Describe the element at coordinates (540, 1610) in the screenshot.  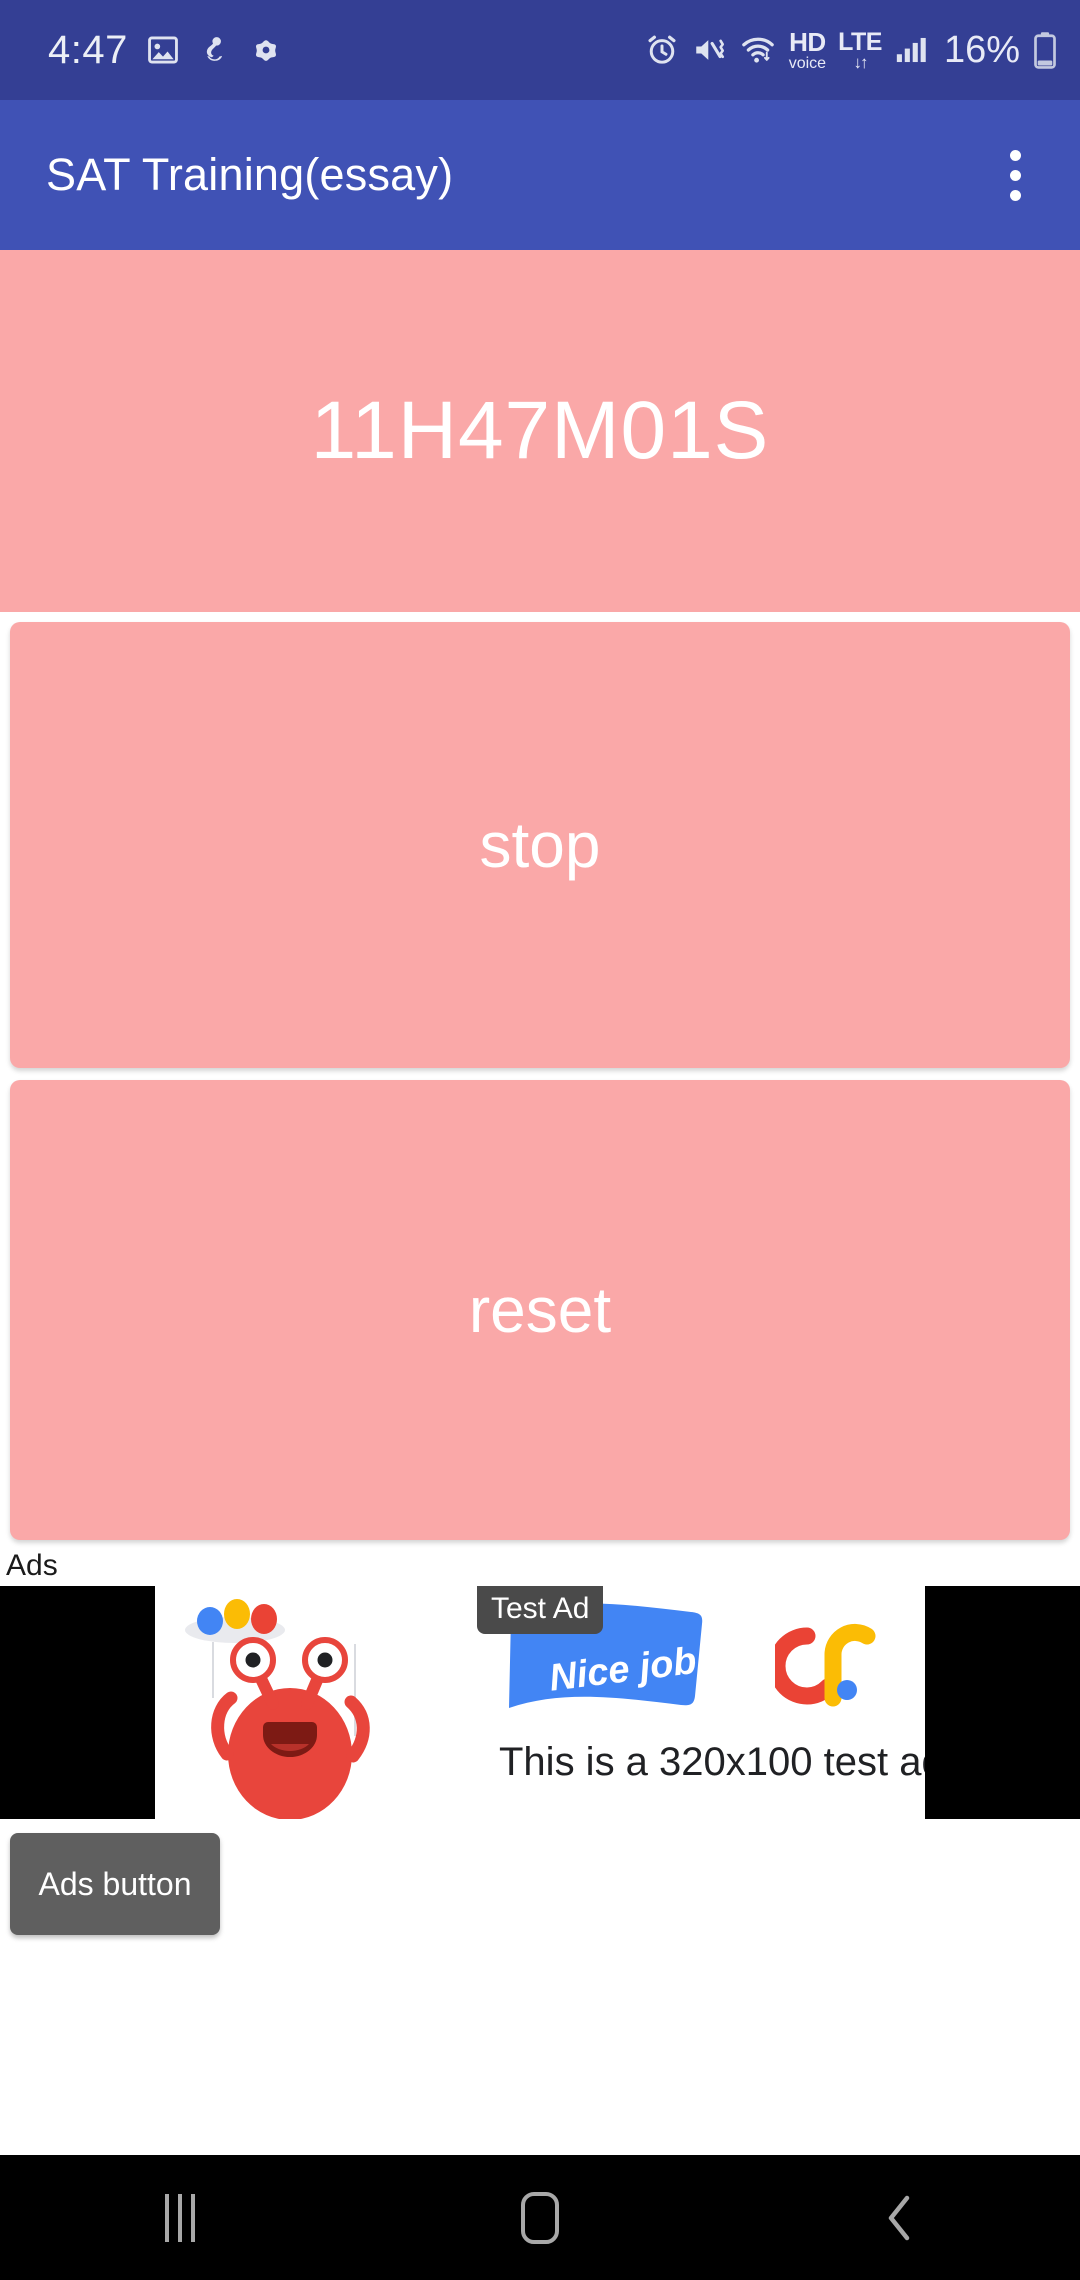
I see `test-ad-badge: Test Ad` at that location.